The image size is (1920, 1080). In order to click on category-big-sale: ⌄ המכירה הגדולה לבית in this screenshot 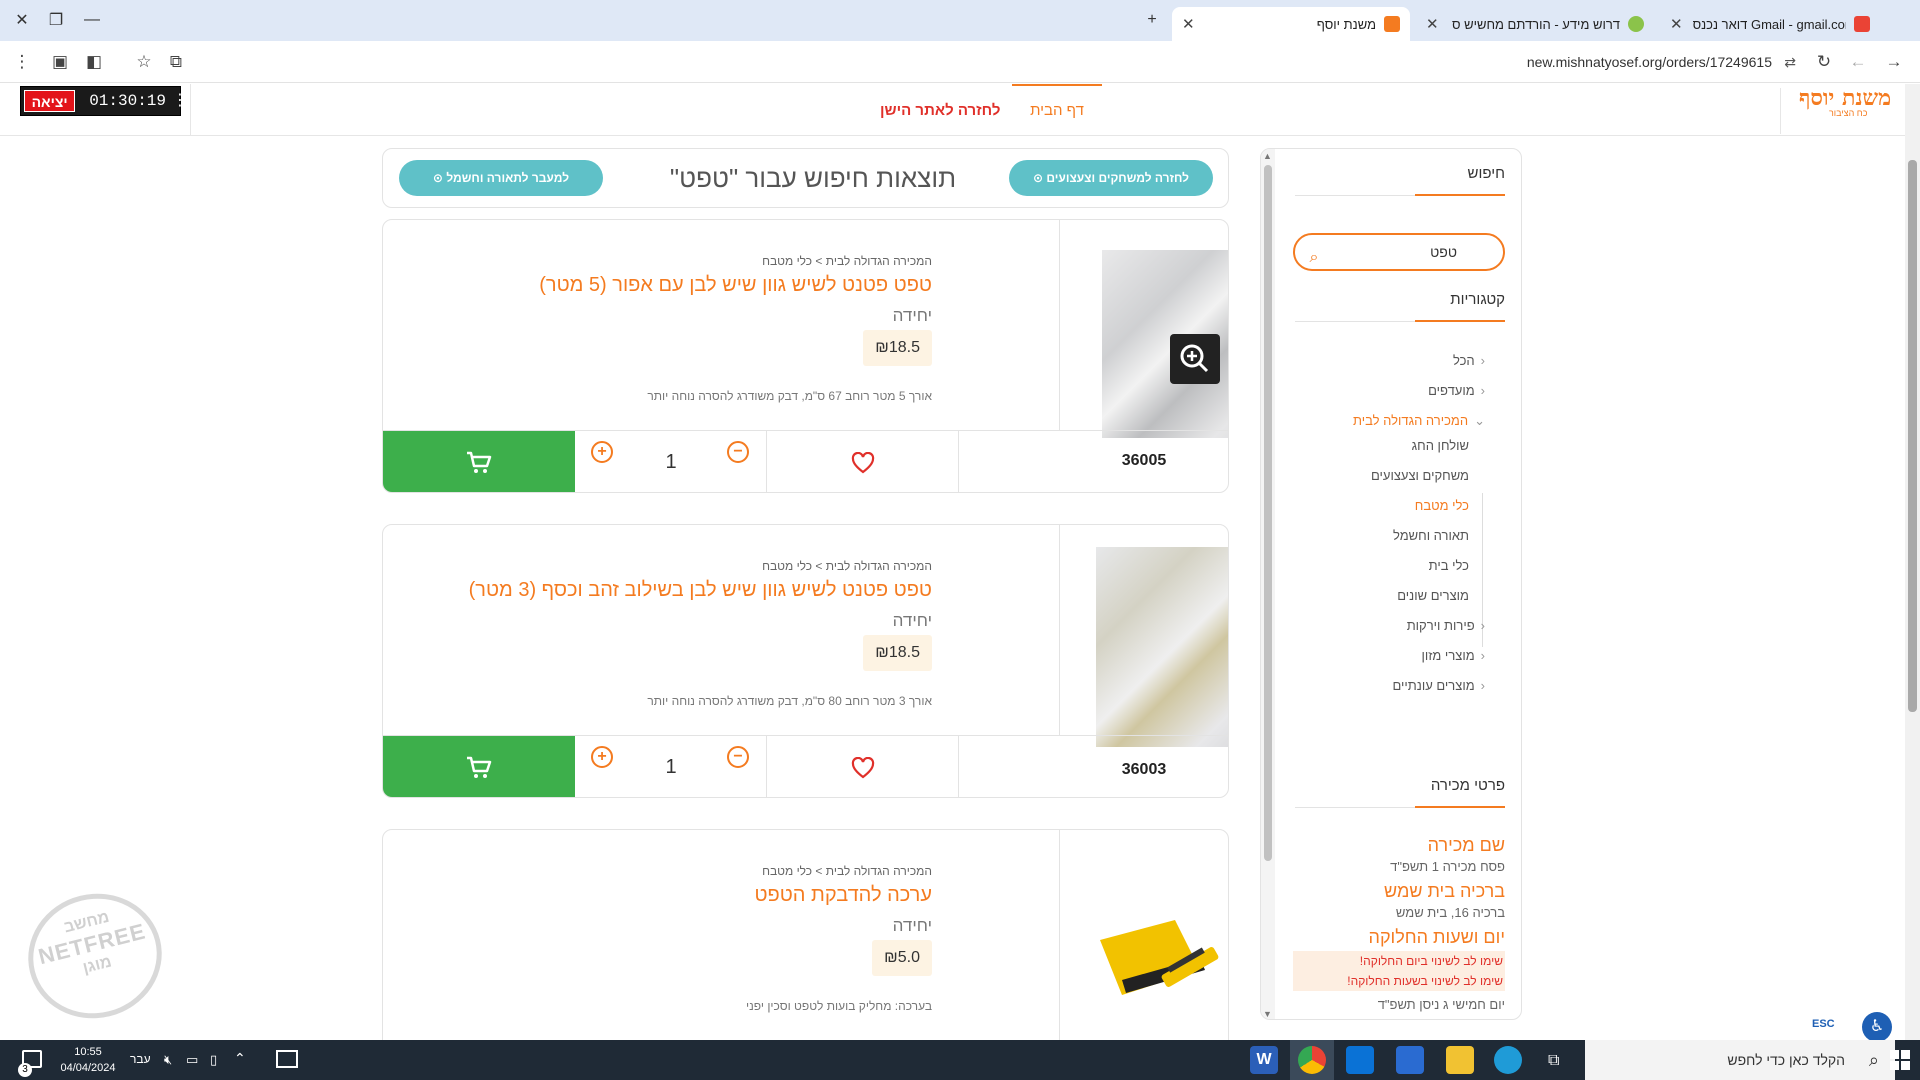, I will do `click(1419, 421)`.